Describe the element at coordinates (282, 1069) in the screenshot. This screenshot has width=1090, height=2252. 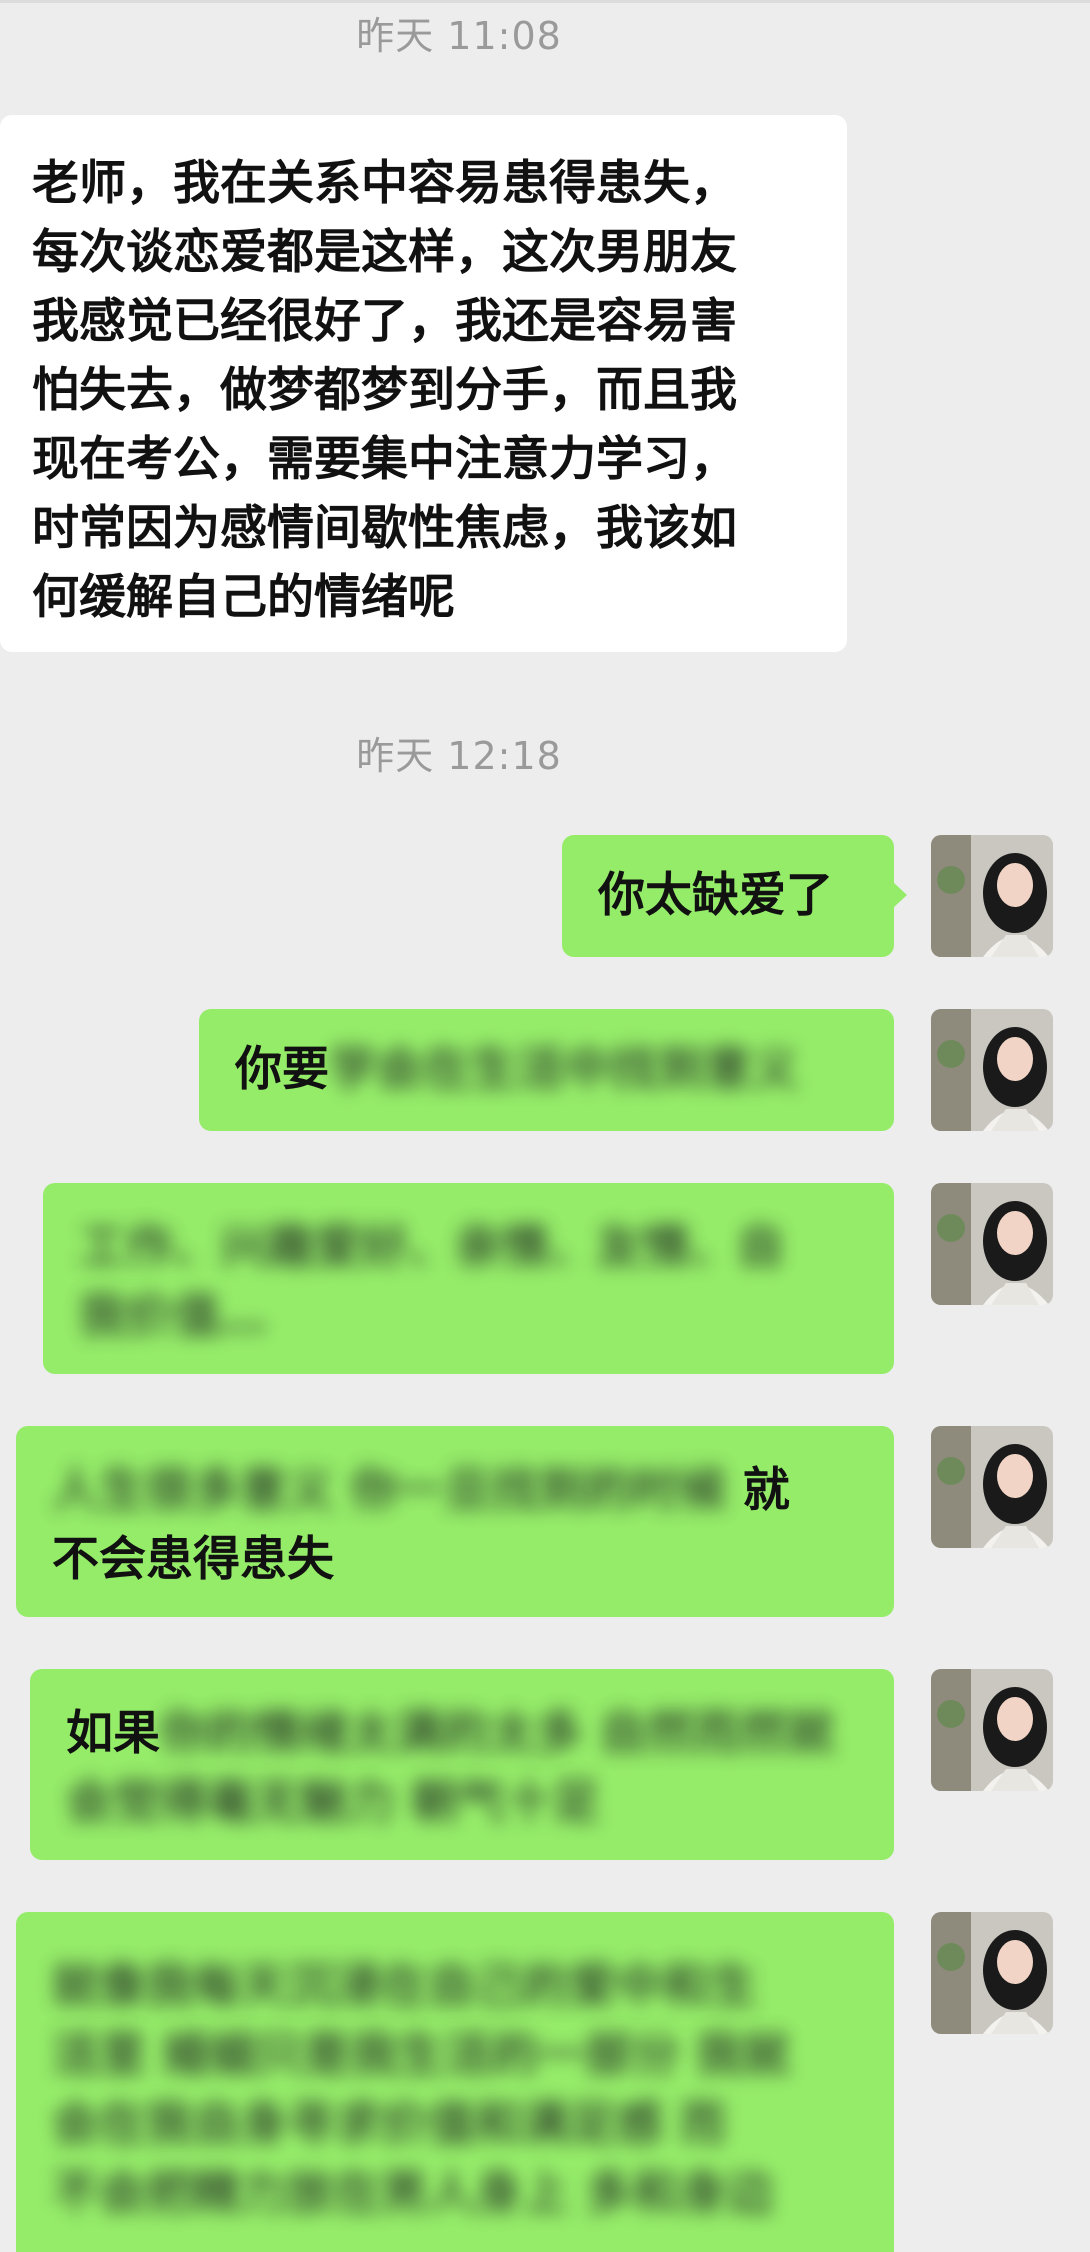
I see `message-text: 你要` at that location.